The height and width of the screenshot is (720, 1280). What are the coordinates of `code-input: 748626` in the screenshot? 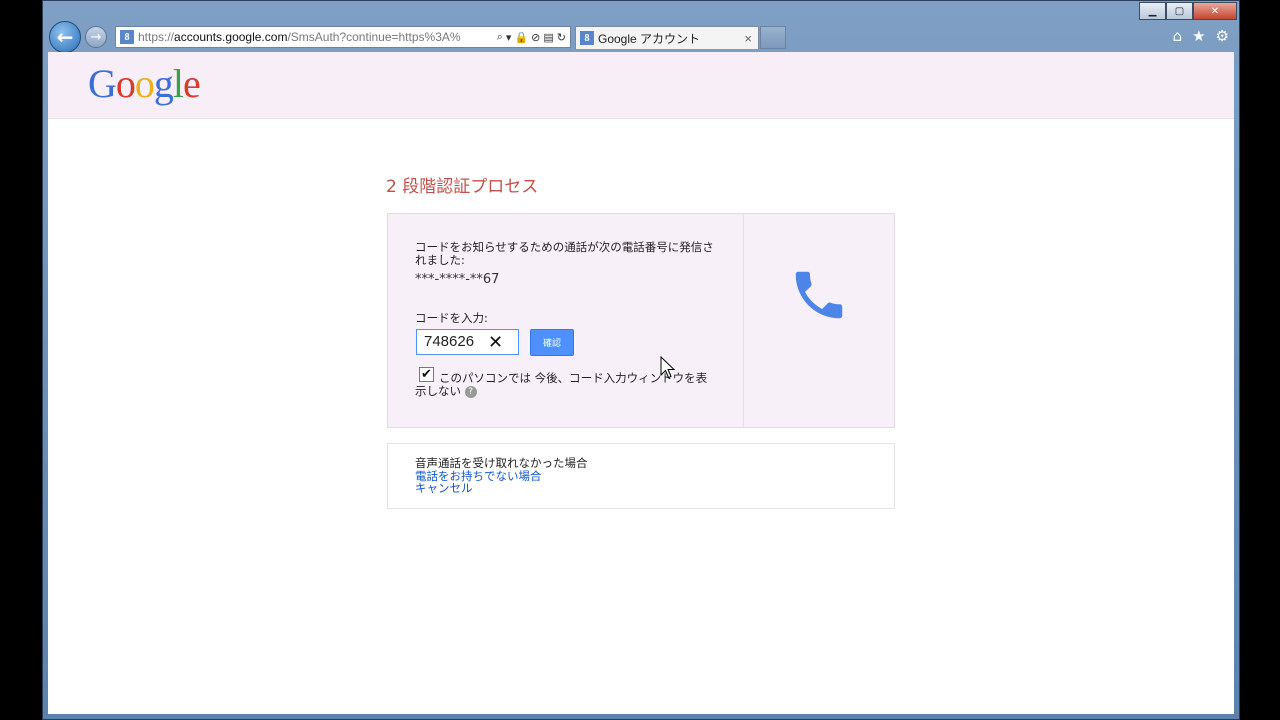 It's located at (467, 342).